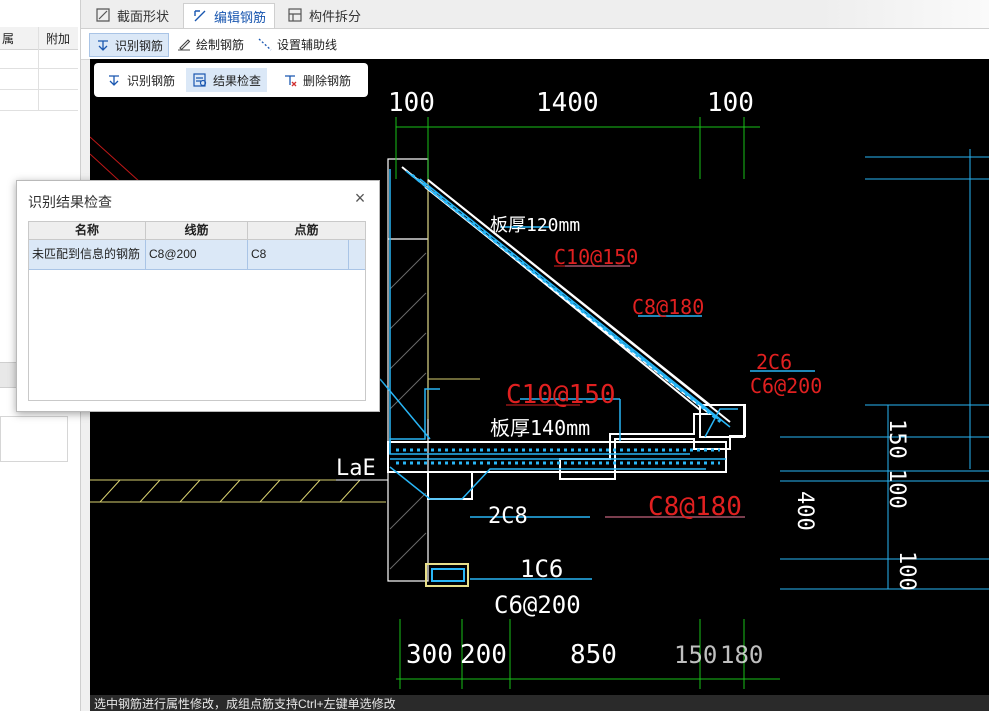 Image resolution: width=989 pixels, height=711 pixels. Describe the element at coordinates (298, 254) in the screenshot. I see `cell-point-rebar: C8` at that location.